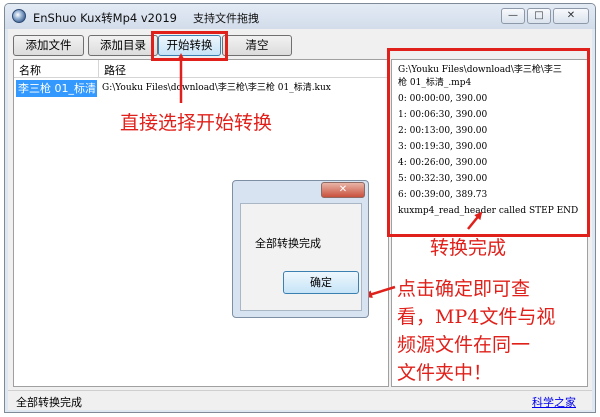 Image resolution: width=600 pixels, height=417 pixels. I want to click on file-list-header: 名称 路径, so click(201, 69).